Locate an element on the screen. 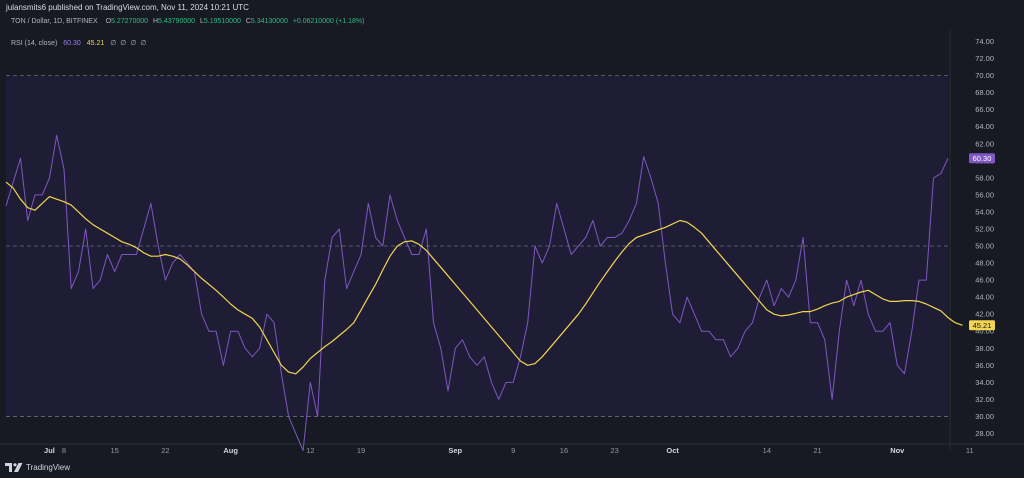 The width and height of the screenshot is (1024, 478). x-tick-label: 16 is located at coordinates (564, 450).